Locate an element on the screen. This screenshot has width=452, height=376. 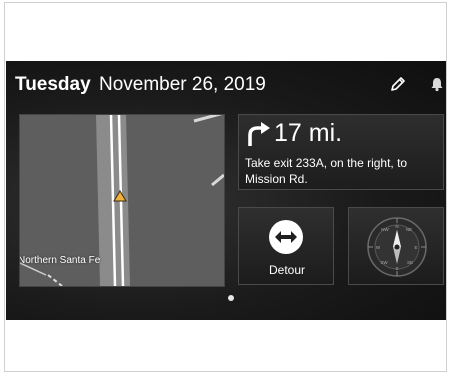
bell-icon is located at coordinates (437, 85).